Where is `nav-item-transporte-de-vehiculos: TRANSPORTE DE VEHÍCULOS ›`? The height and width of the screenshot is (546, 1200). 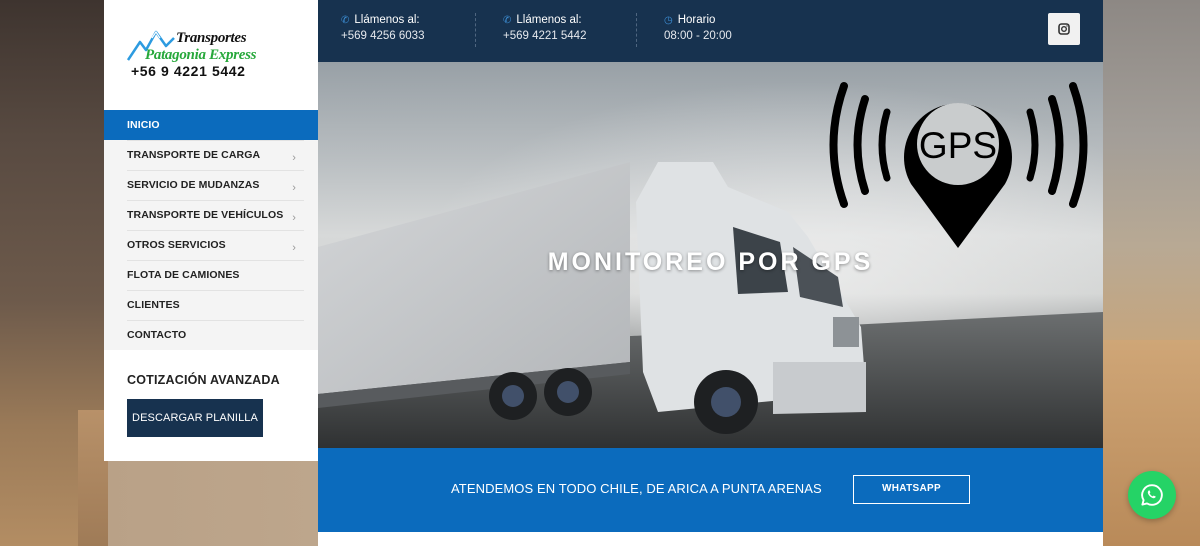
nav-item-transporte-de-vehiculos: TRANSPORTE DE VEHÍCULOS › is located at coordinates (211, 215).